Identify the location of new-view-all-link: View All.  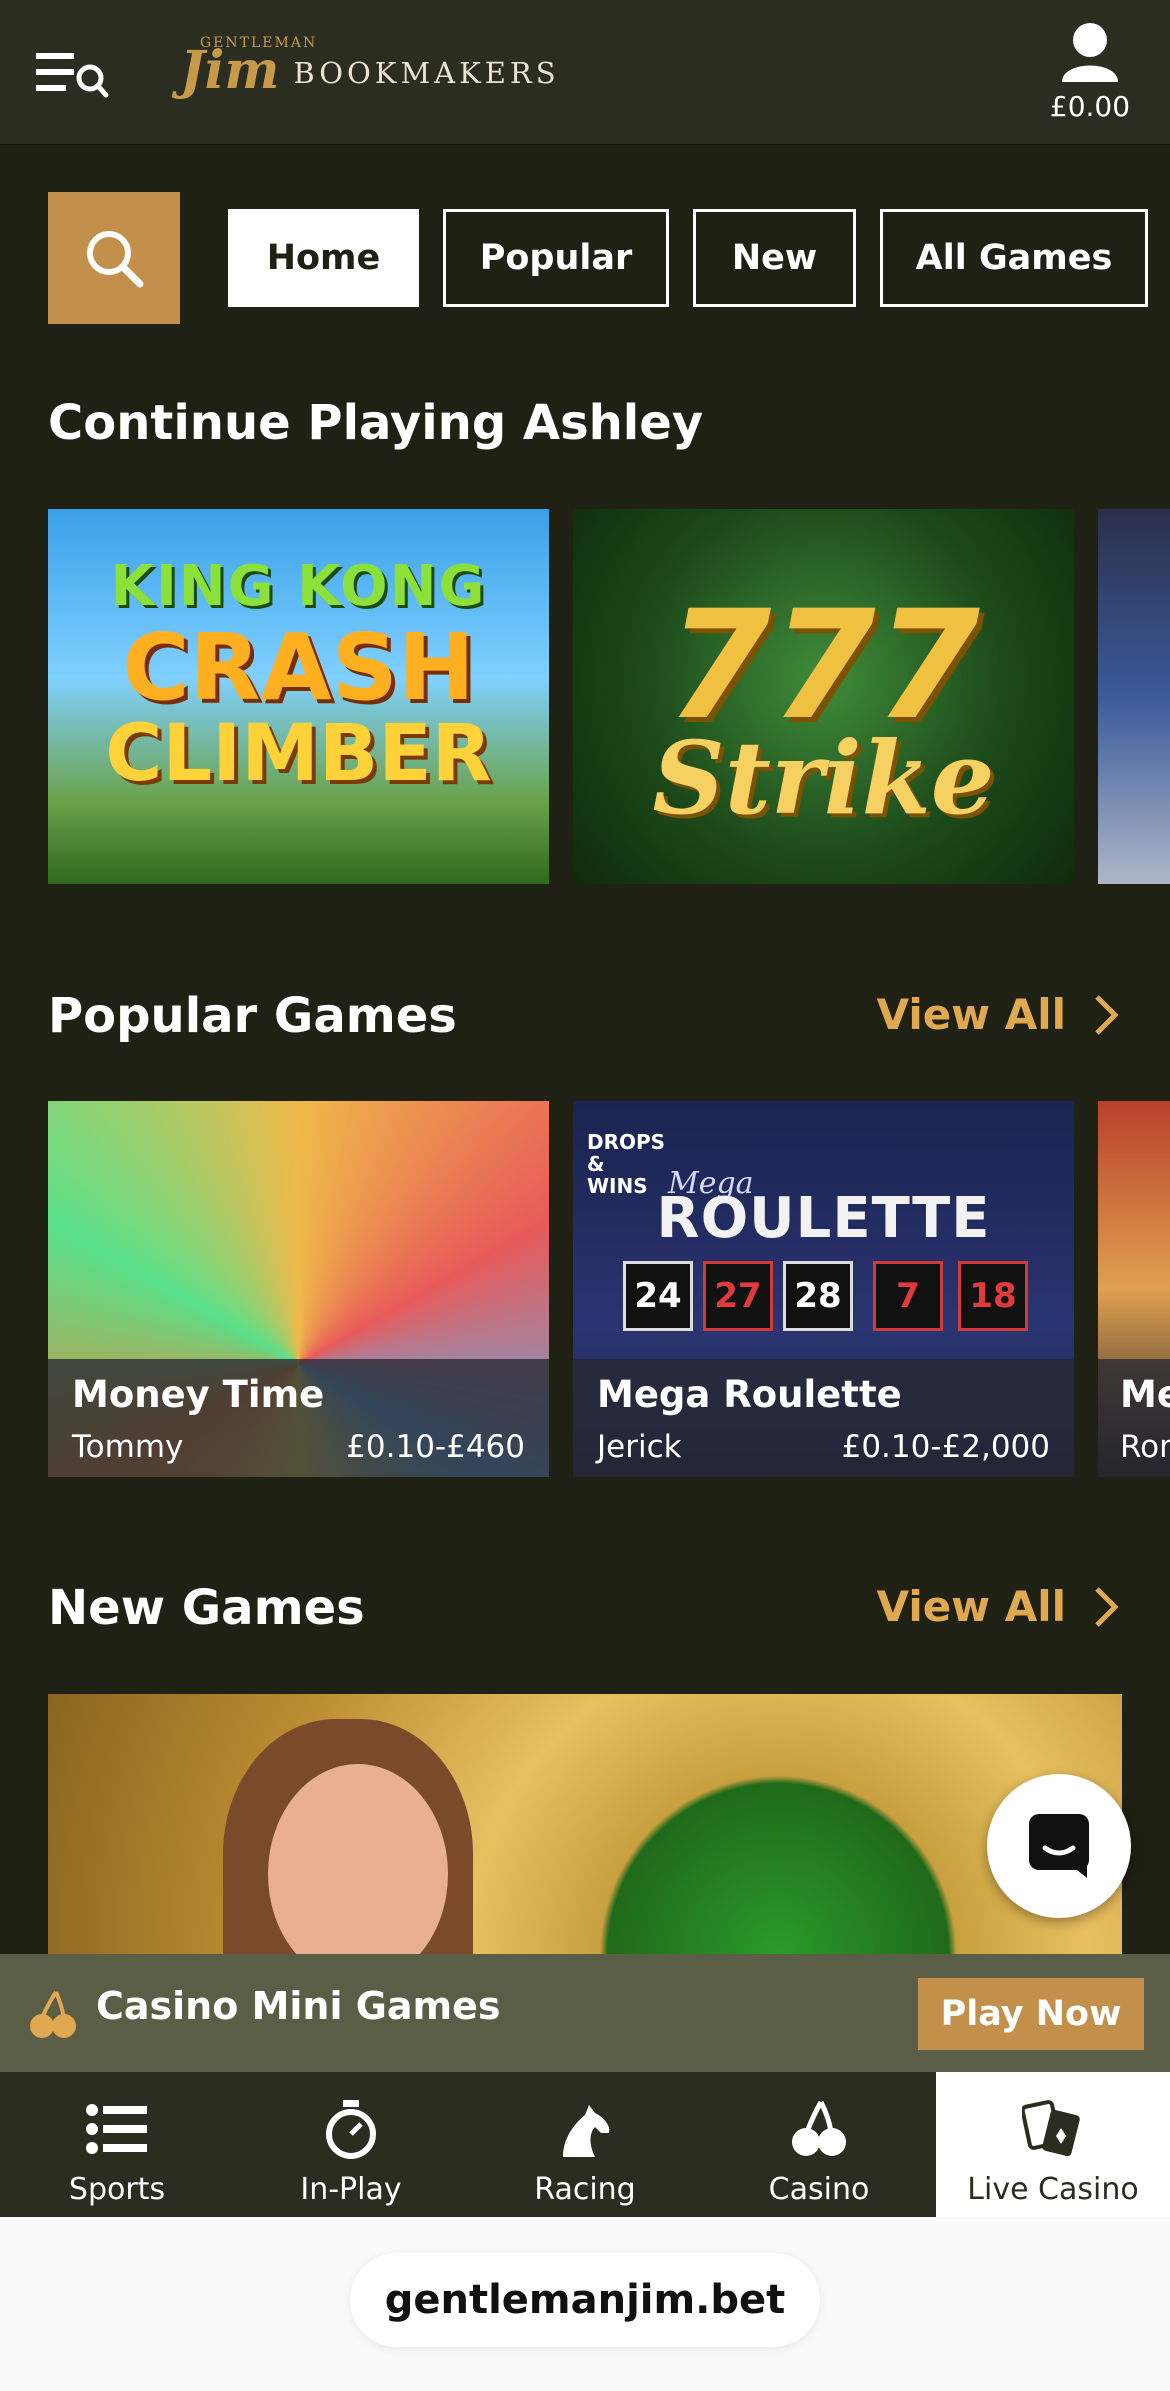
(998, 1606).